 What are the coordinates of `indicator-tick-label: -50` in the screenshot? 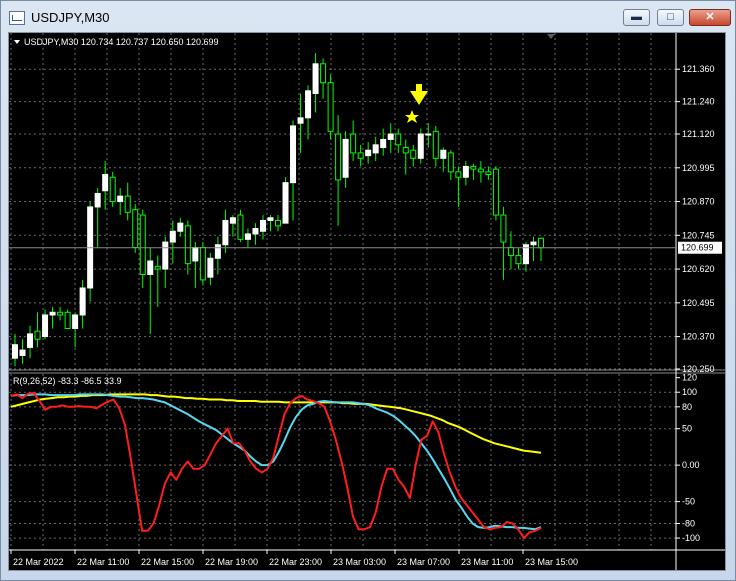 It's located at (688, 502).